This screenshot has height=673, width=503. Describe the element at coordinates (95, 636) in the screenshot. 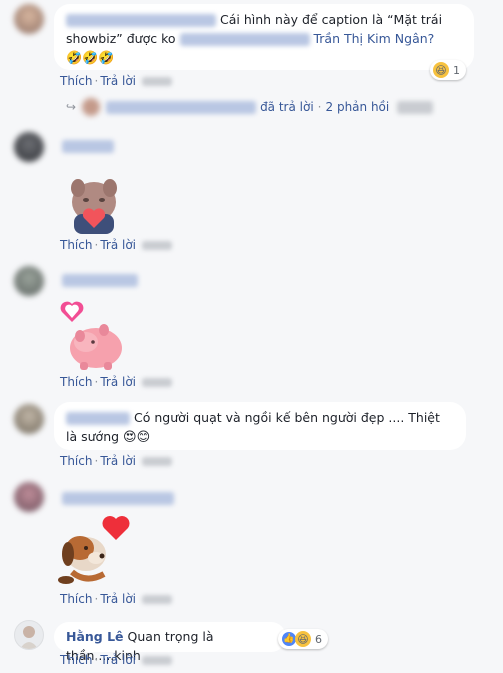

I see `author-name: Hằng Lê` at that location.